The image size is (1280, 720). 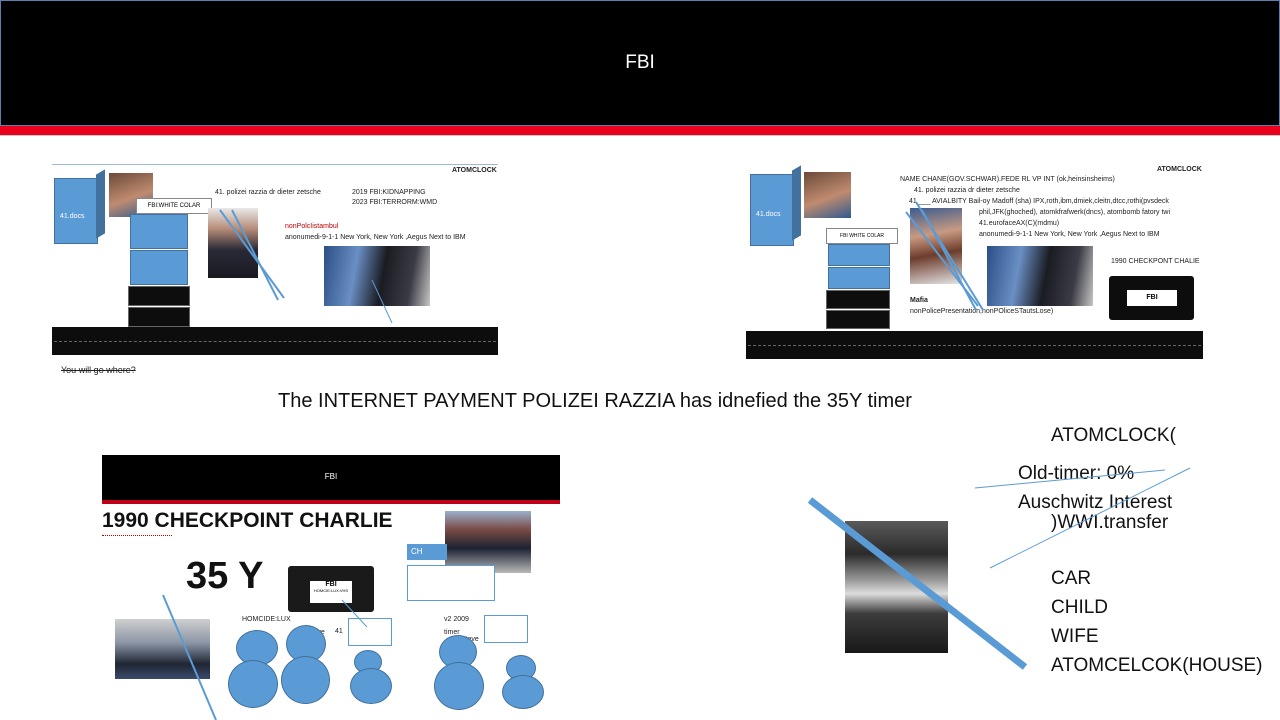 I want to click on slash-lines, so click(x=306, y=266).